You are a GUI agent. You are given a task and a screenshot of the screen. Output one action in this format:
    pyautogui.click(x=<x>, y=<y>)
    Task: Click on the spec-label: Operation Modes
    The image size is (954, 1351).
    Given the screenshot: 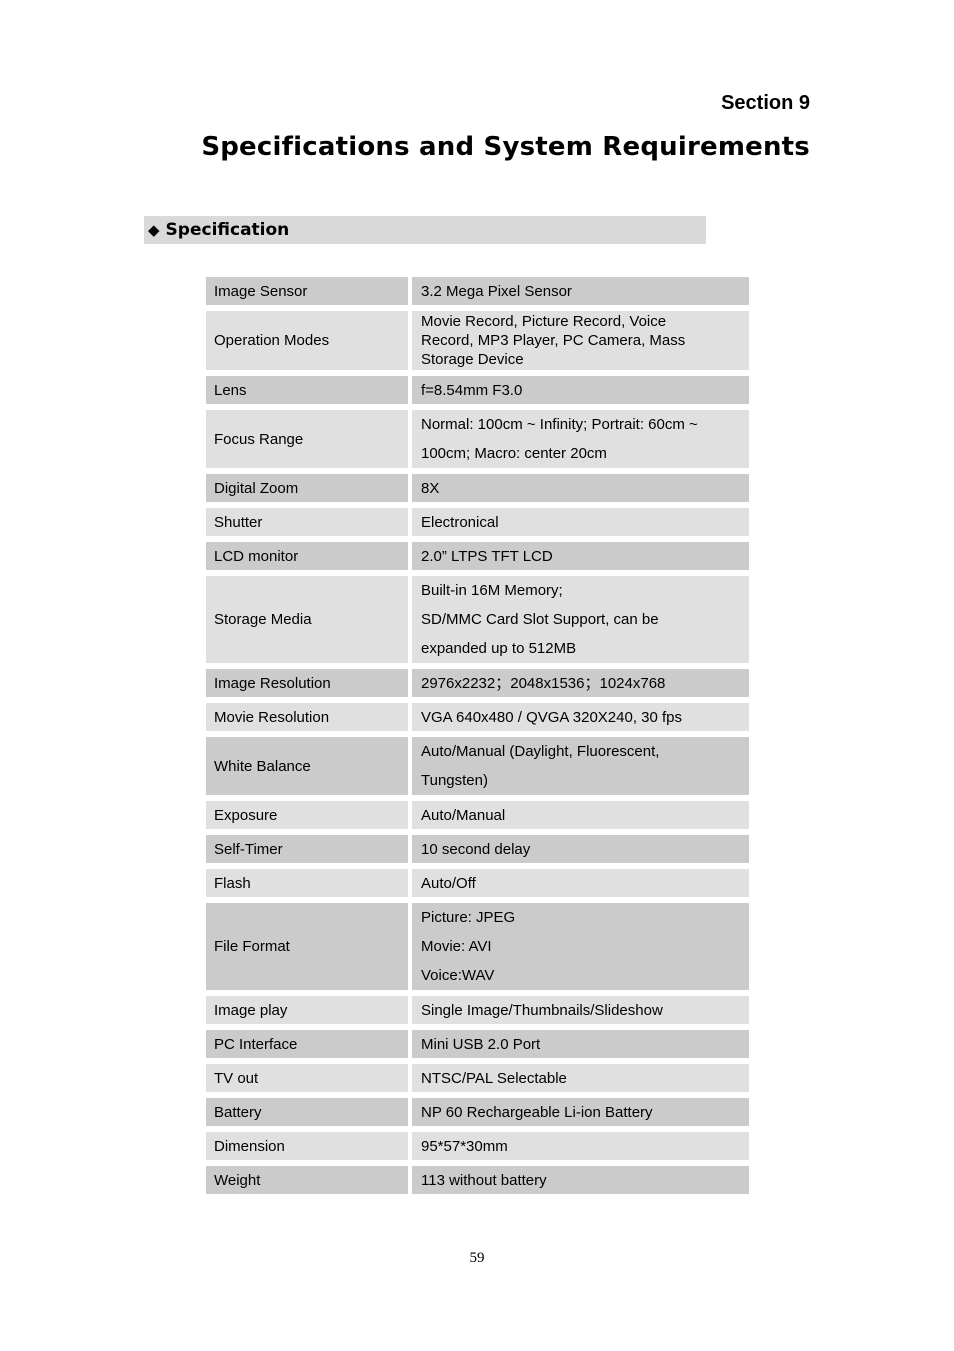 What is the action you would take?
    pyautogui.click(x=307, y=340)
    